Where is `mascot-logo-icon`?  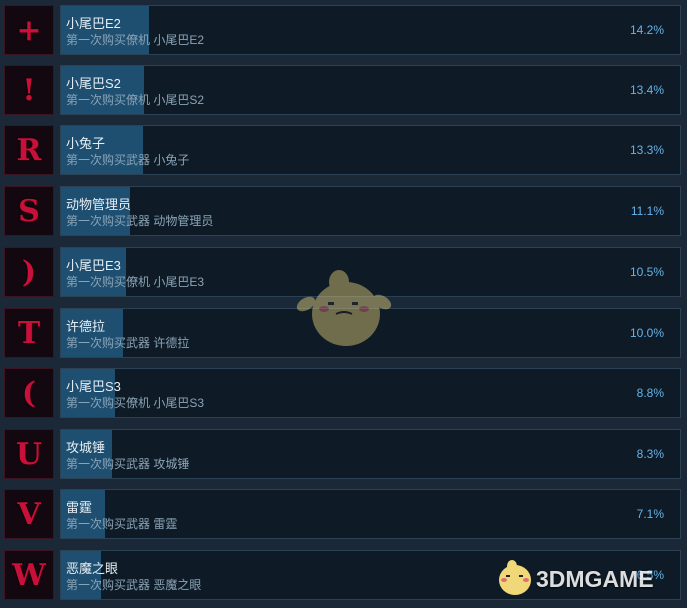
mascot-logo-icon is located at coordinates (515, 577).